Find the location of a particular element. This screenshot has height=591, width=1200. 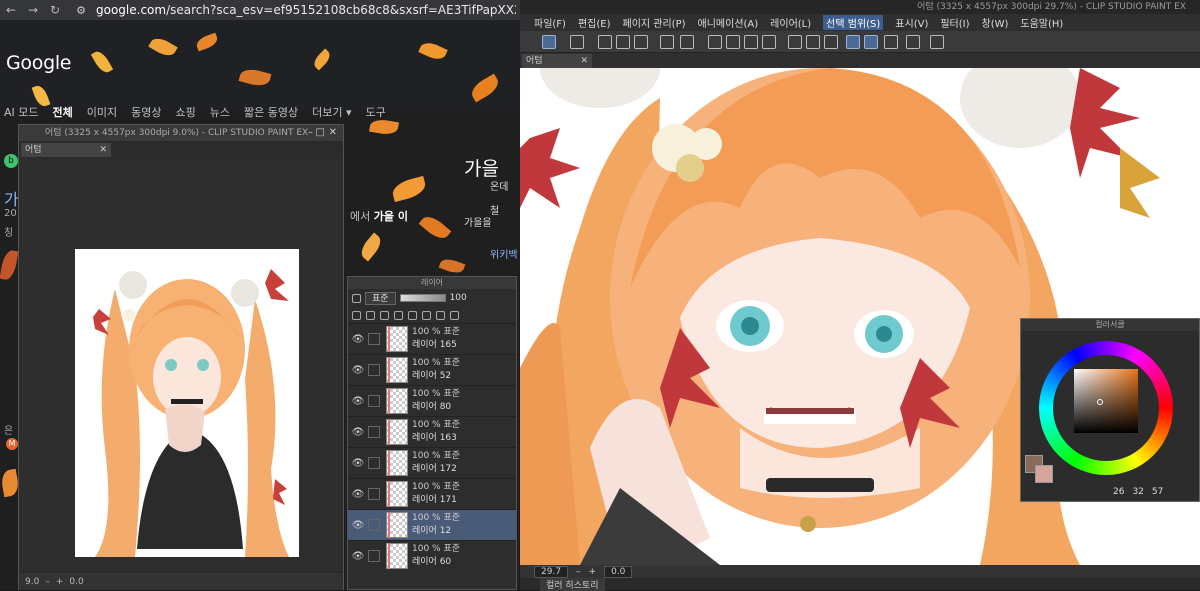

fill-icon is located at coordinates (733, 42).